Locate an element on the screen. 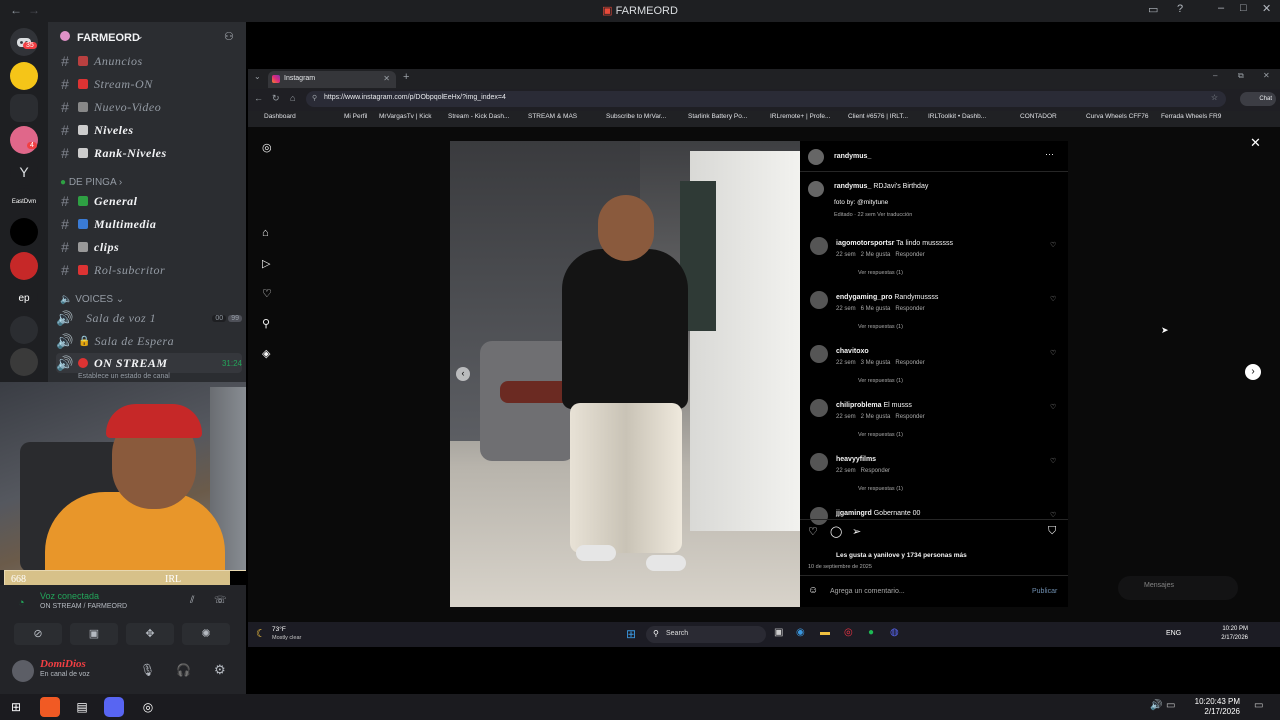 The width and height of the screenshot is (1280, 720). voice-channel-espera: 🔊 🔒 Sala de Espera is located at coordinates (149, 341).